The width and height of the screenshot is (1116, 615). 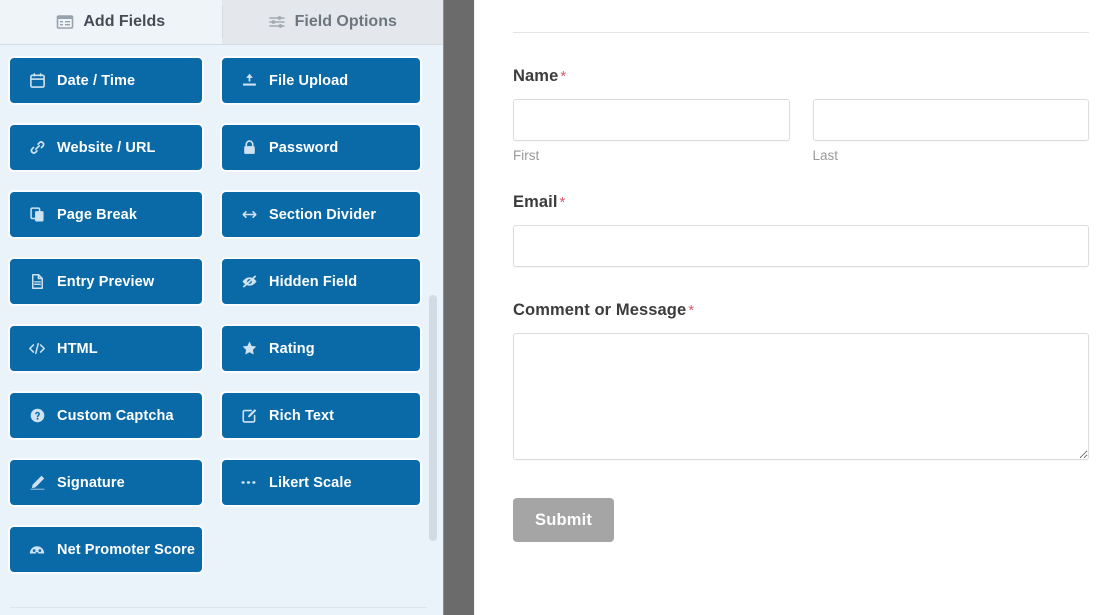 I want to click on star-icon, so click(x=249, y=349).